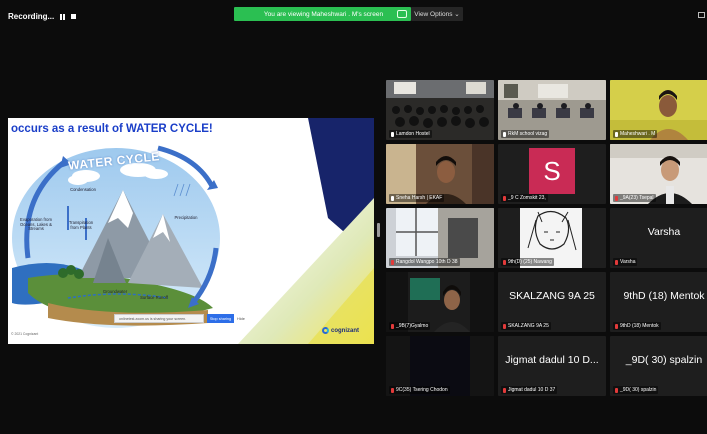 Image resolution: width=707 pixels, height=434 pixels. What do you see at coordinates (701, 15) in the screenshot?
I see `layout-icon` at bounding box center [701, 15].